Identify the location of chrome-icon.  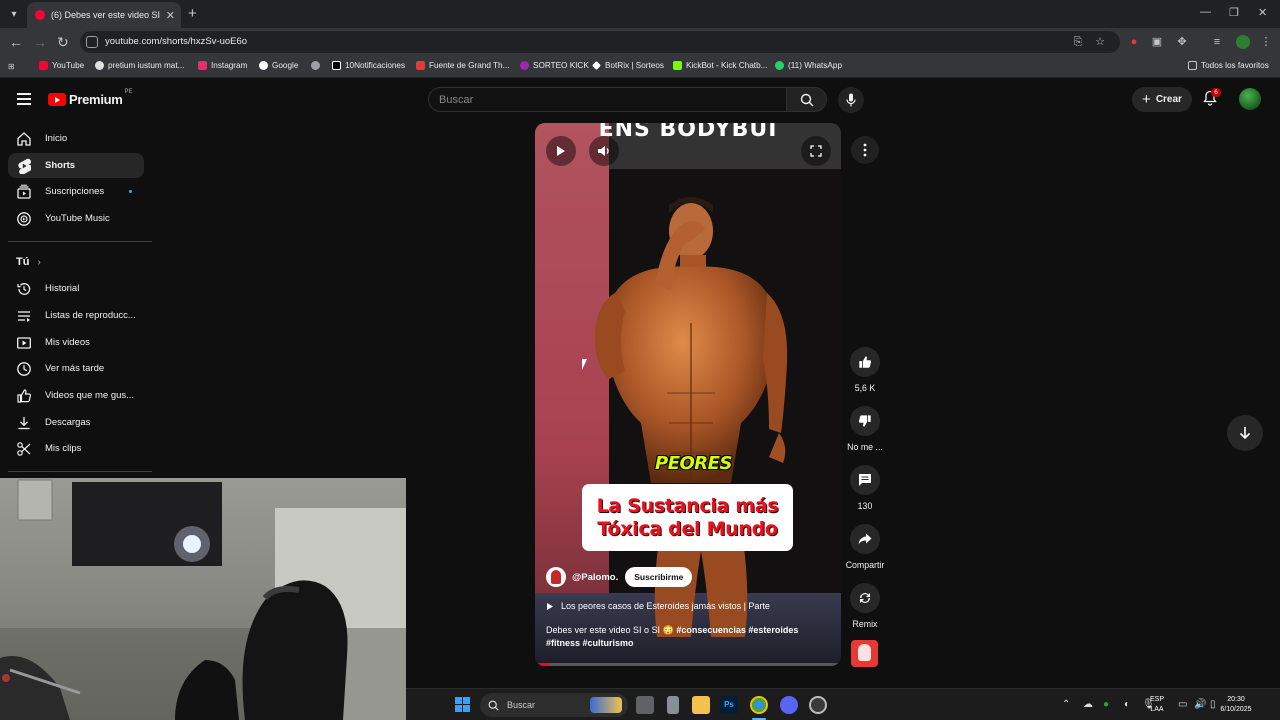
(759, 705).